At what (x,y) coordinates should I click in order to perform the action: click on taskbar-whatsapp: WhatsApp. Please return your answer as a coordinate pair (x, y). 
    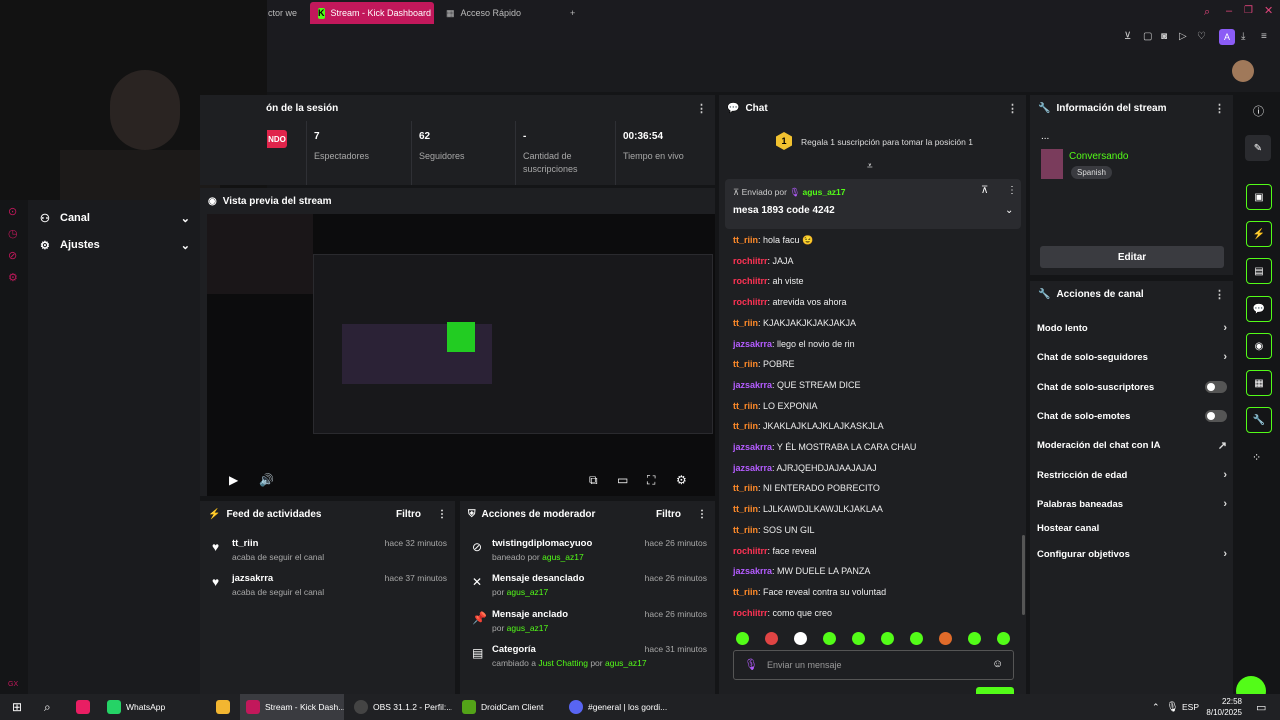
    Looking at the image, I should click on (150, 707).